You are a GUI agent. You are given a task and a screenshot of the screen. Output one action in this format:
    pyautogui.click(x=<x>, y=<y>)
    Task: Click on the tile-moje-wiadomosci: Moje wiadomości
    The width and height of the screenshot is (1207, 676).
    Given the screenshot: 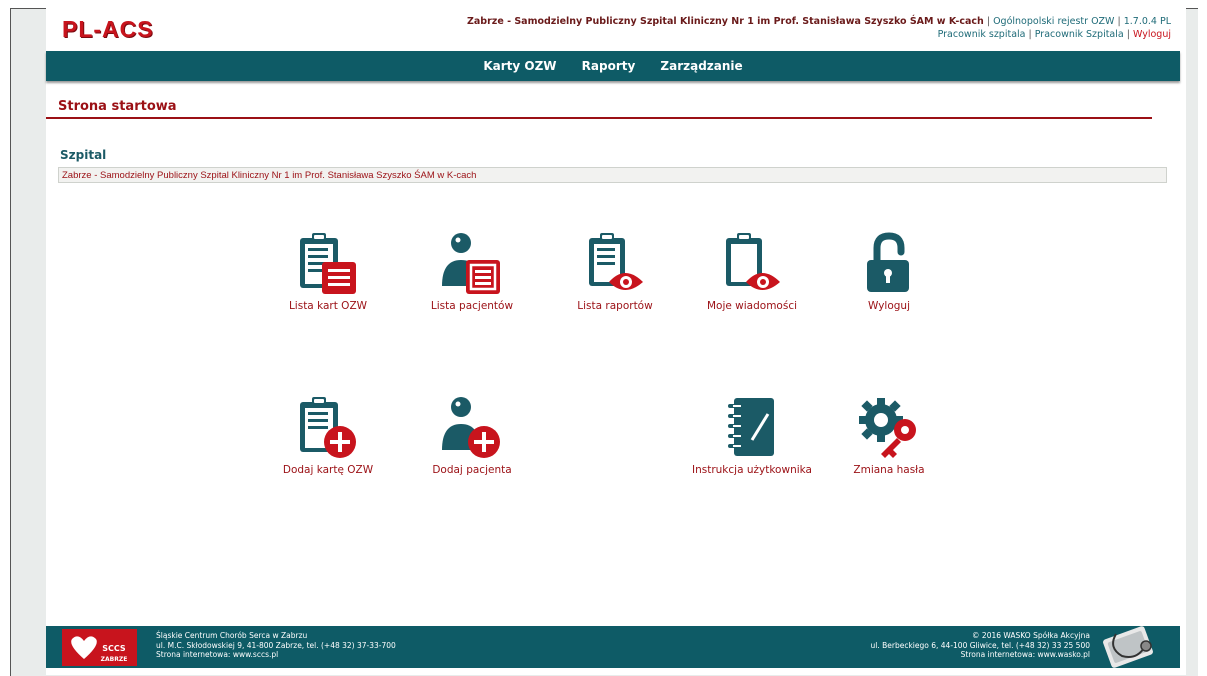 What is the action you would take?
    pyautogui.click(x=752, y=270)
    